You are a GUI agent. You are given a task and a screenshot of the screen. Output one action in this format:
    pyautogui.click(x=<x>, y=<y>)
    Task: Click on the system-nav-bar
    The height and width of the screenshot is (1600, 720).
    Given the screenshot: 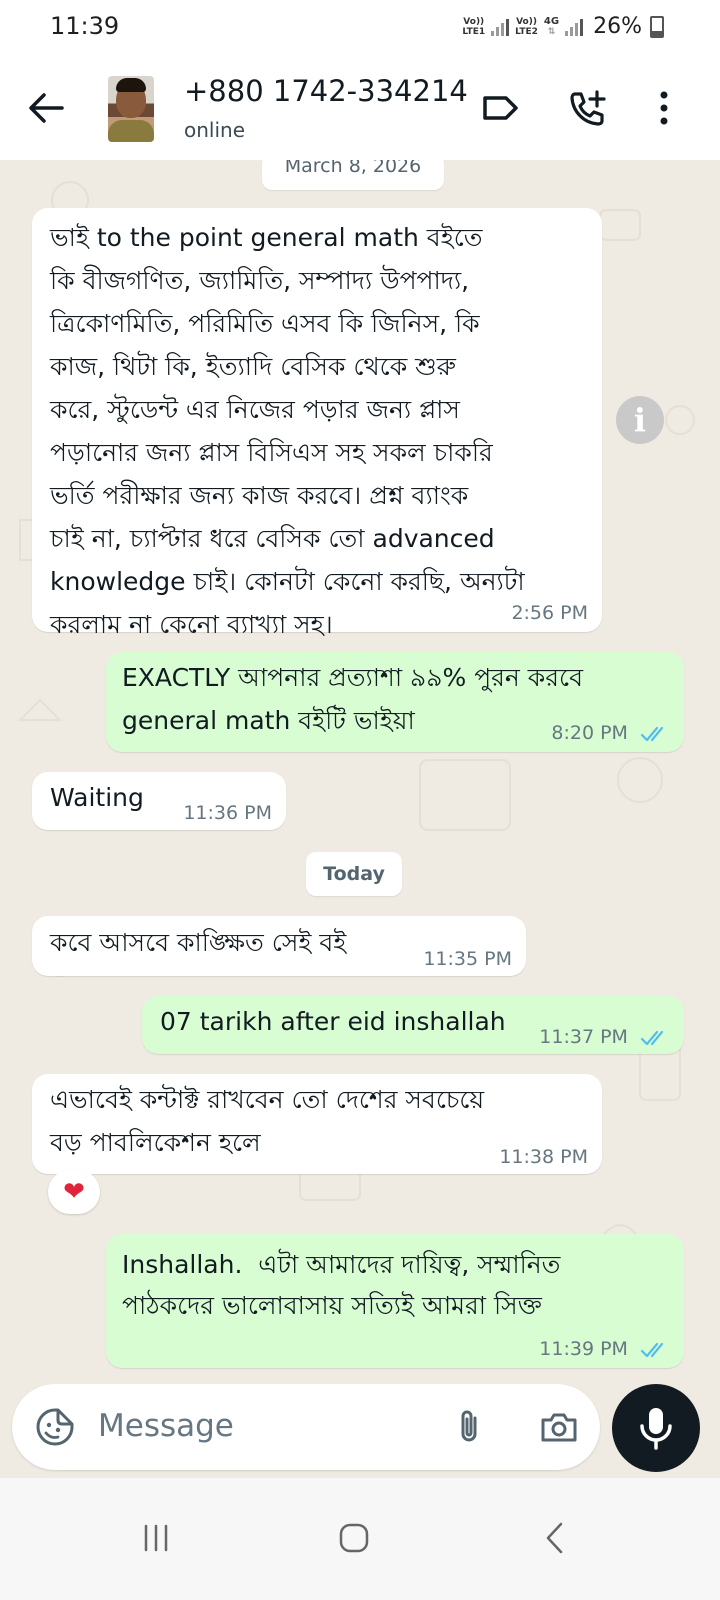 What is the action you would take?
    pyautogui.click(x=360, y=1539)
    